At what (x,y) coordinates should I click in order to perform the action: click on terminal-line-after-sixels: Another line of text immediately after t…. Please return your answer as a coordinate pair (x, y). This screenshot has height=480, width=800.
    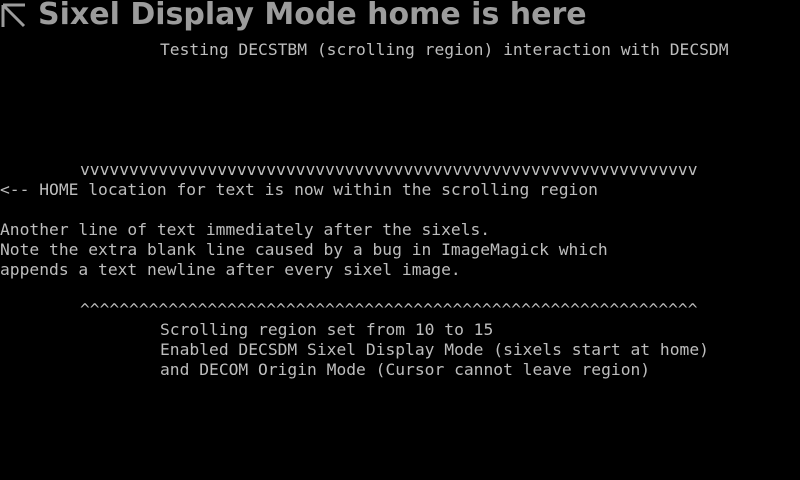
    Looking at the image, I should click on (245, 229).